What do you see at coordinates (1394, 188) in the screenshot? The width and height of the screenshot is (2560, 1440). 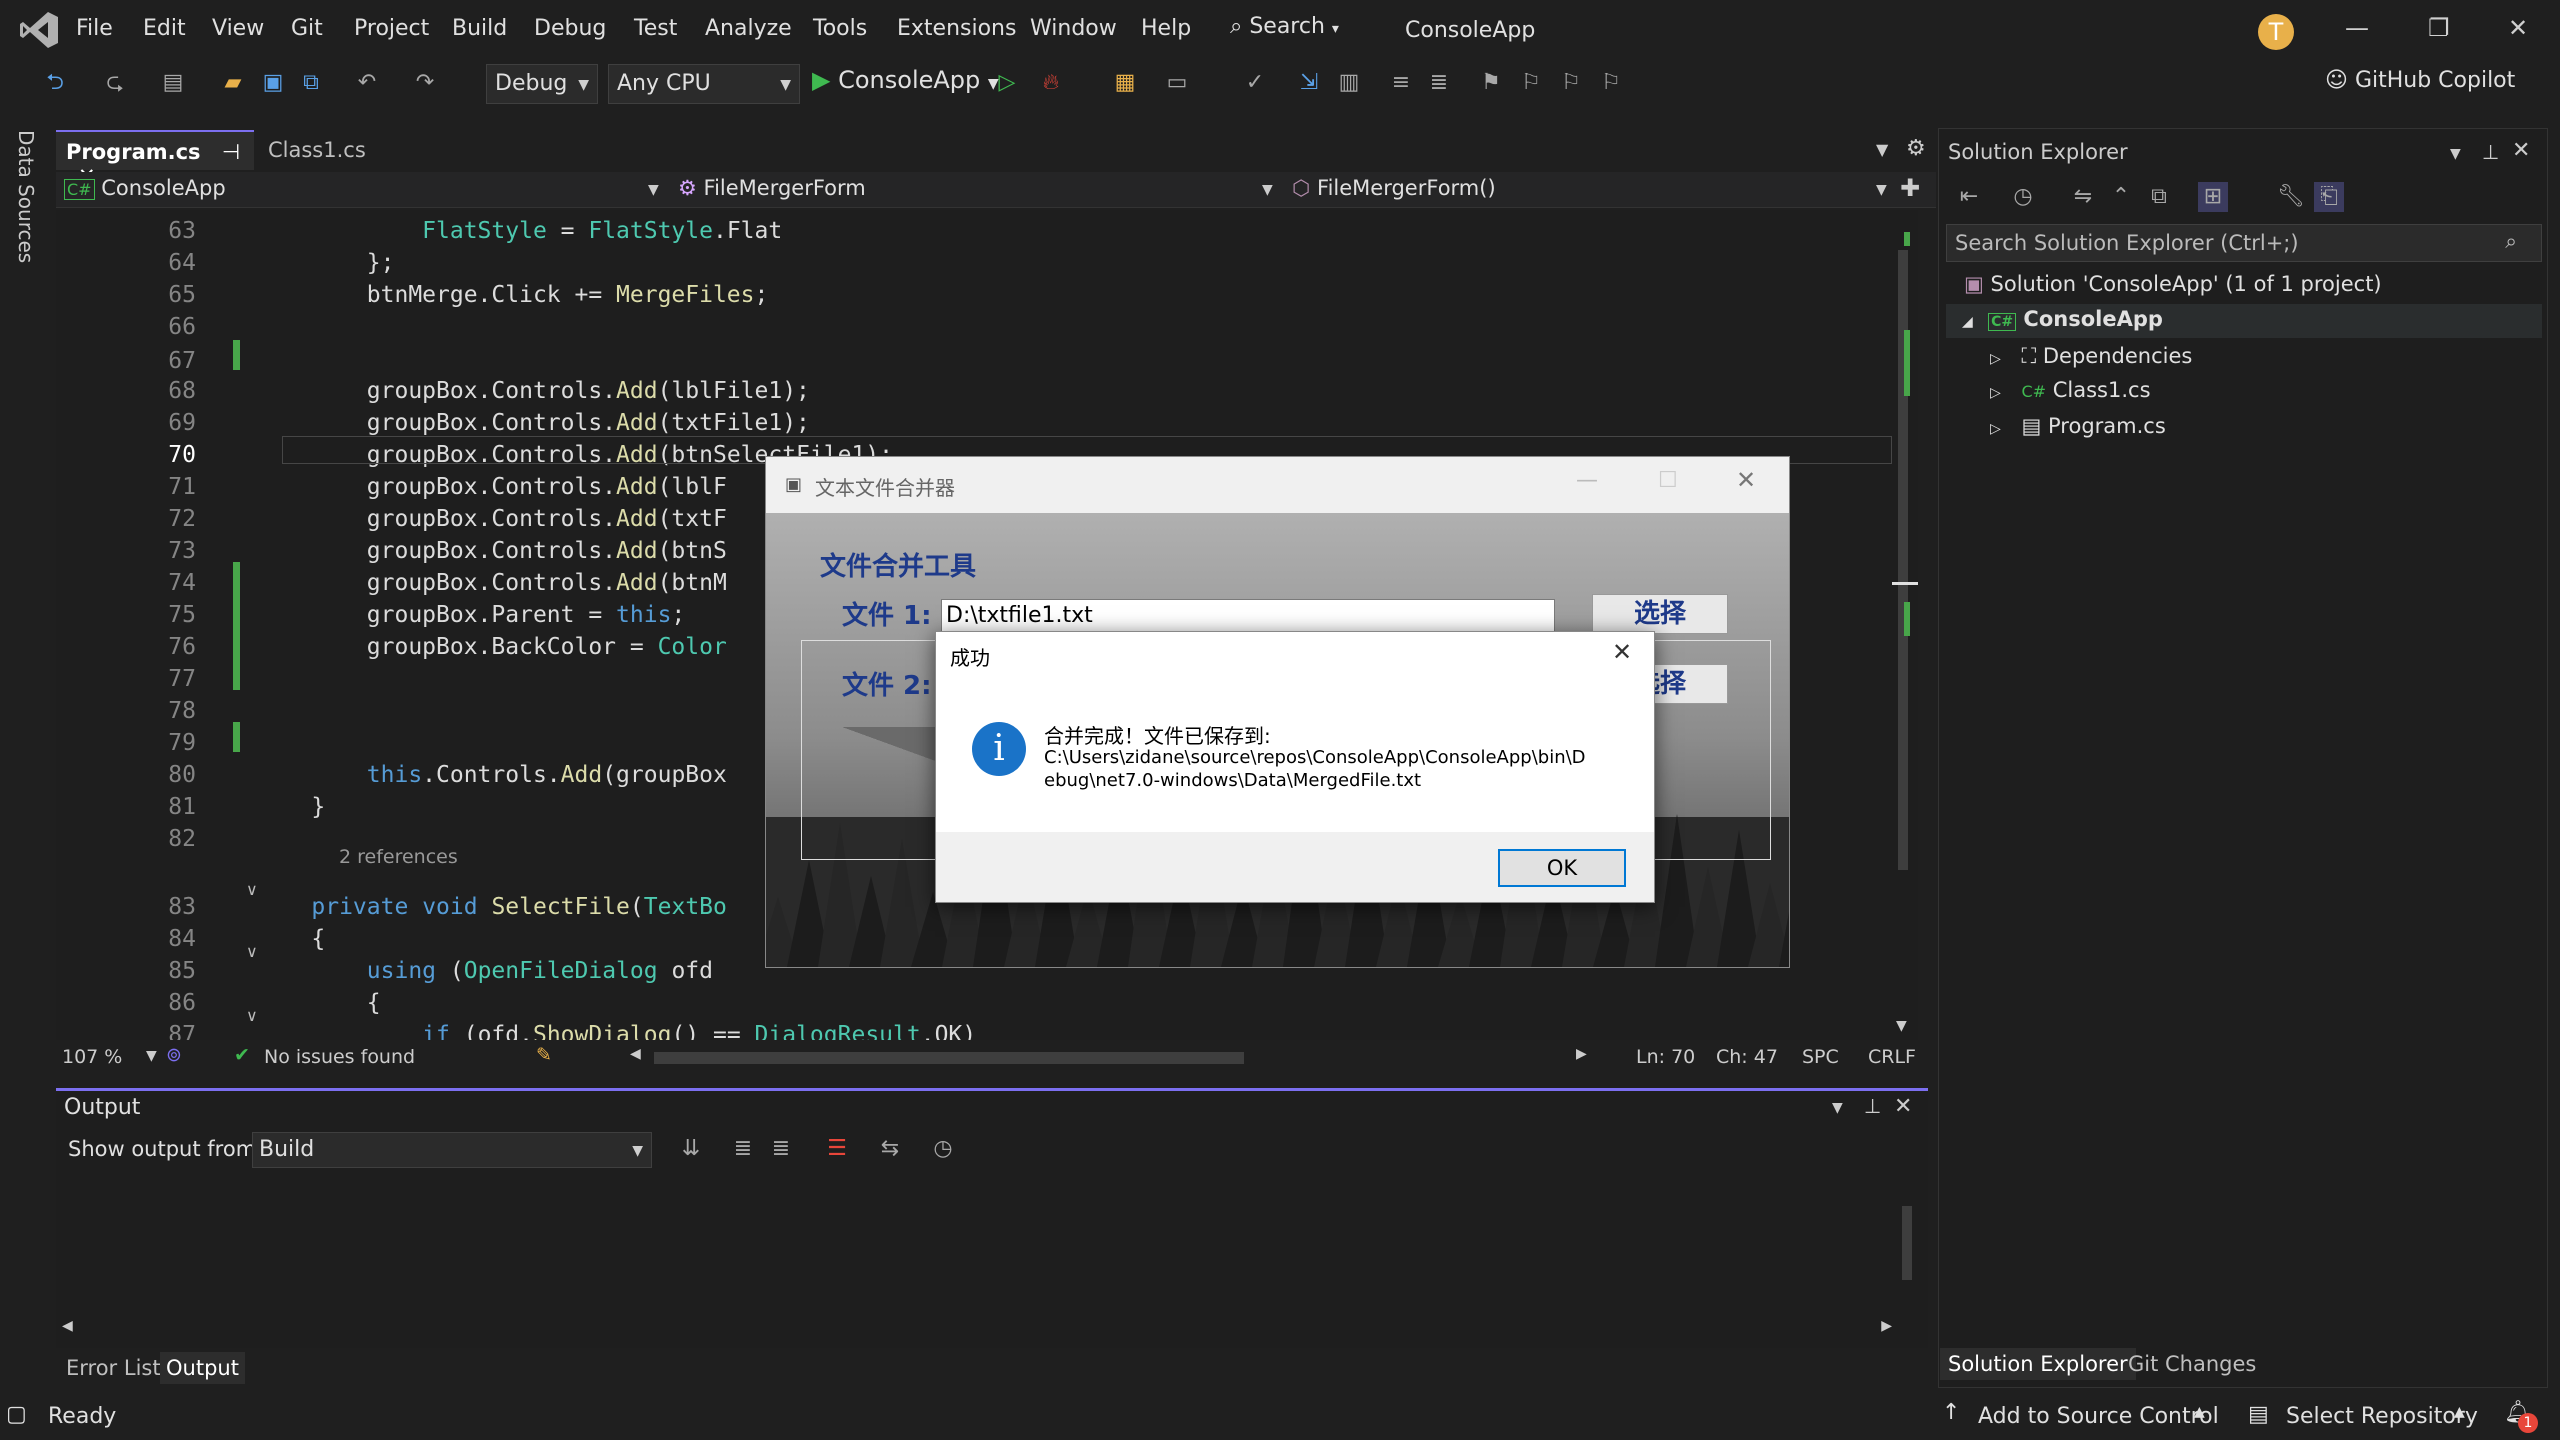 I see `member-dropdown: ⬡ FileMergerForm()` at bounding box center [1394, 188].